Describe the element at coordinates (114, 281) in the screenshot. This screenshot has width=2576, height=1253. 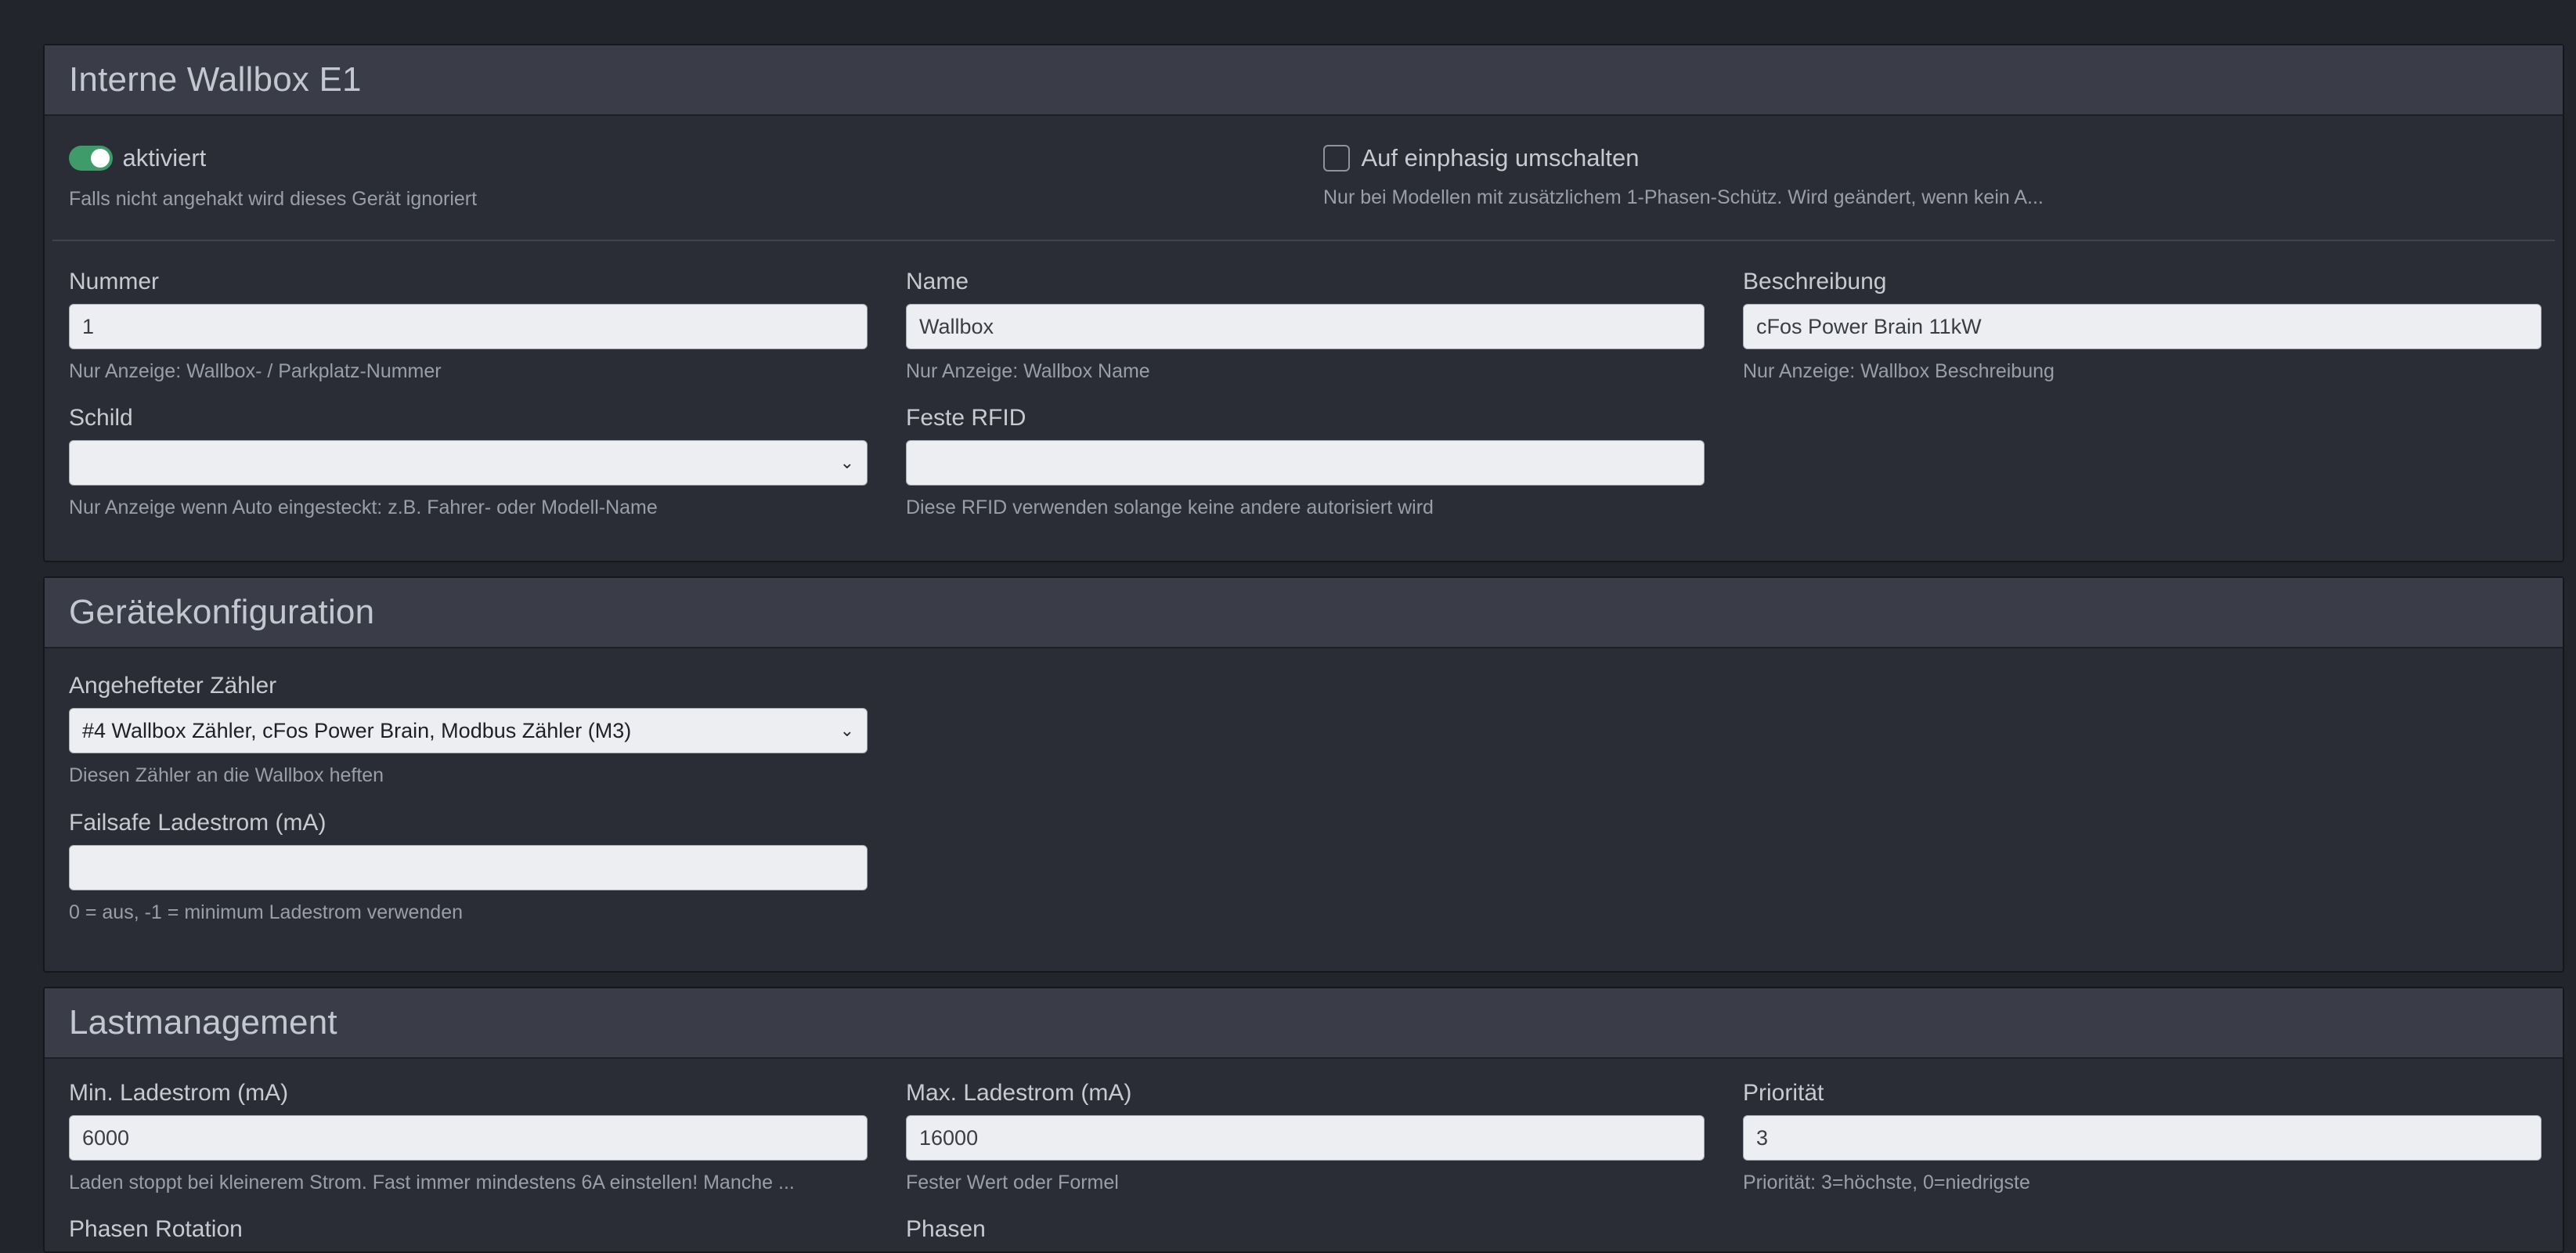
I see `number-label: Nummer` at that location.